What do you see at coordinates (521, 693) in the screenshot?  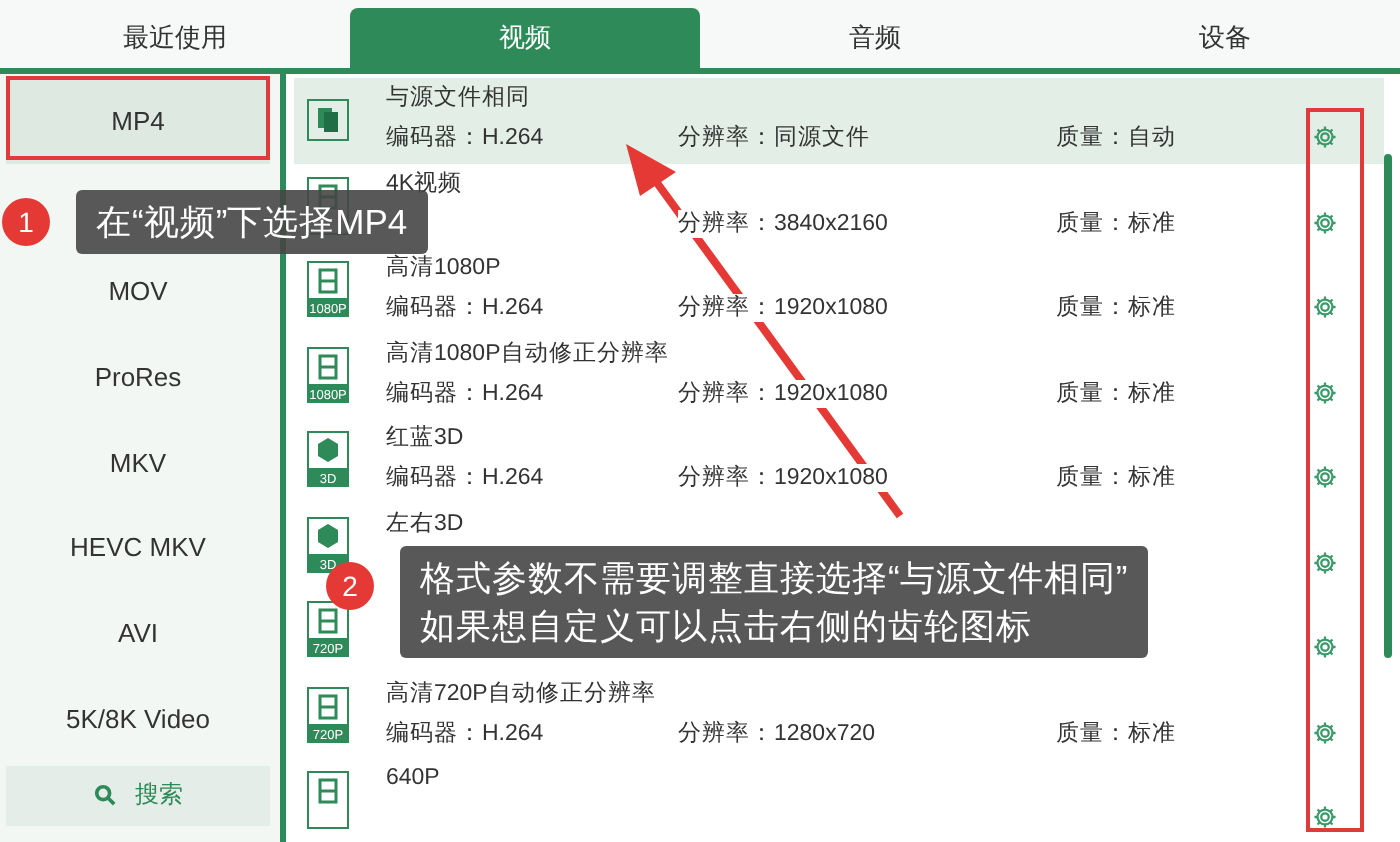 I see `preset-title: 高清720P自动修正分辨率` at bounding box center [521, 693].